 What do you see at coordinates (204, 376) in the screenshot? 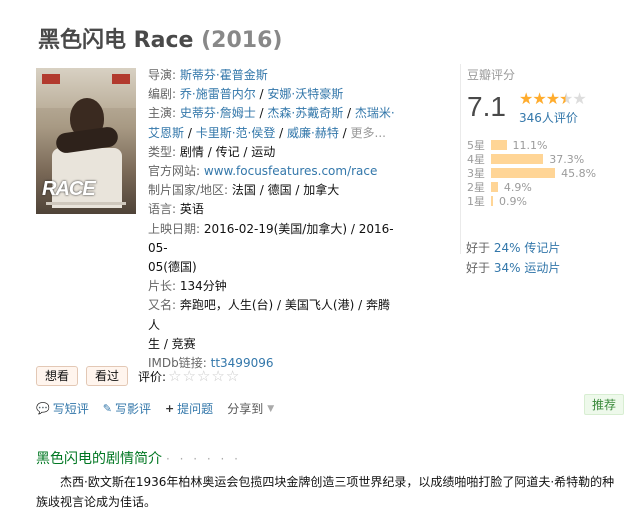
I see `rate-stars-icon: ☆☆☆☆☆` at bounding box center [204, 376].